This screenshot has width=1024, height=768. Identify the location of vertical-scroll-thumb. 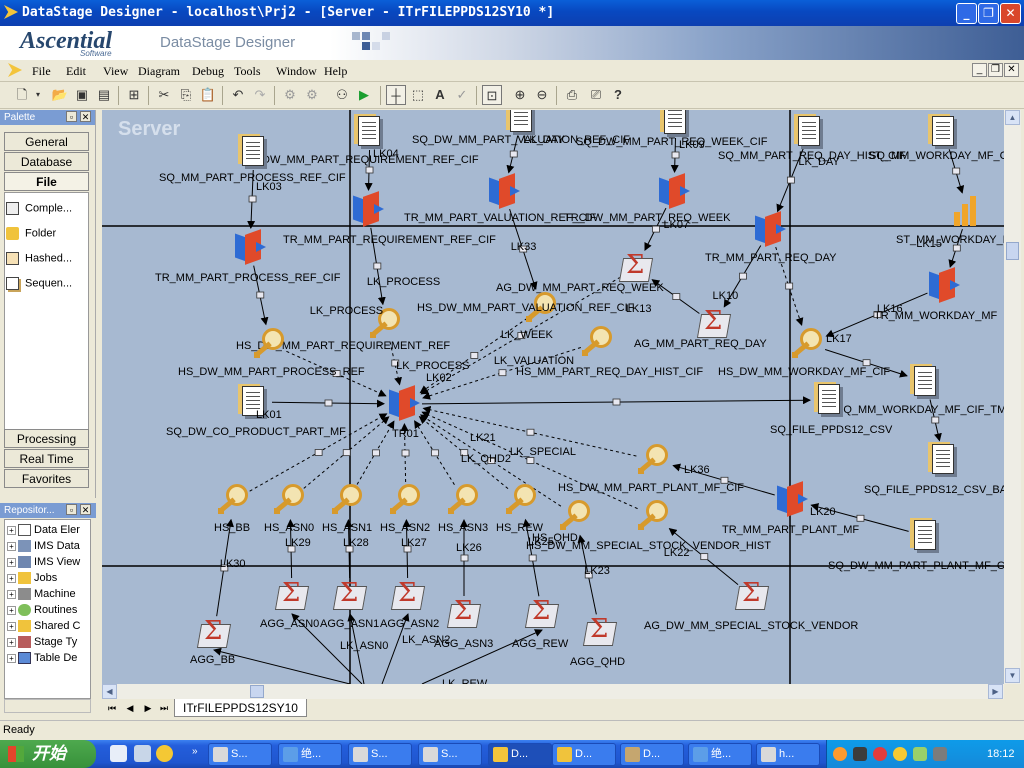
(1012, 251).